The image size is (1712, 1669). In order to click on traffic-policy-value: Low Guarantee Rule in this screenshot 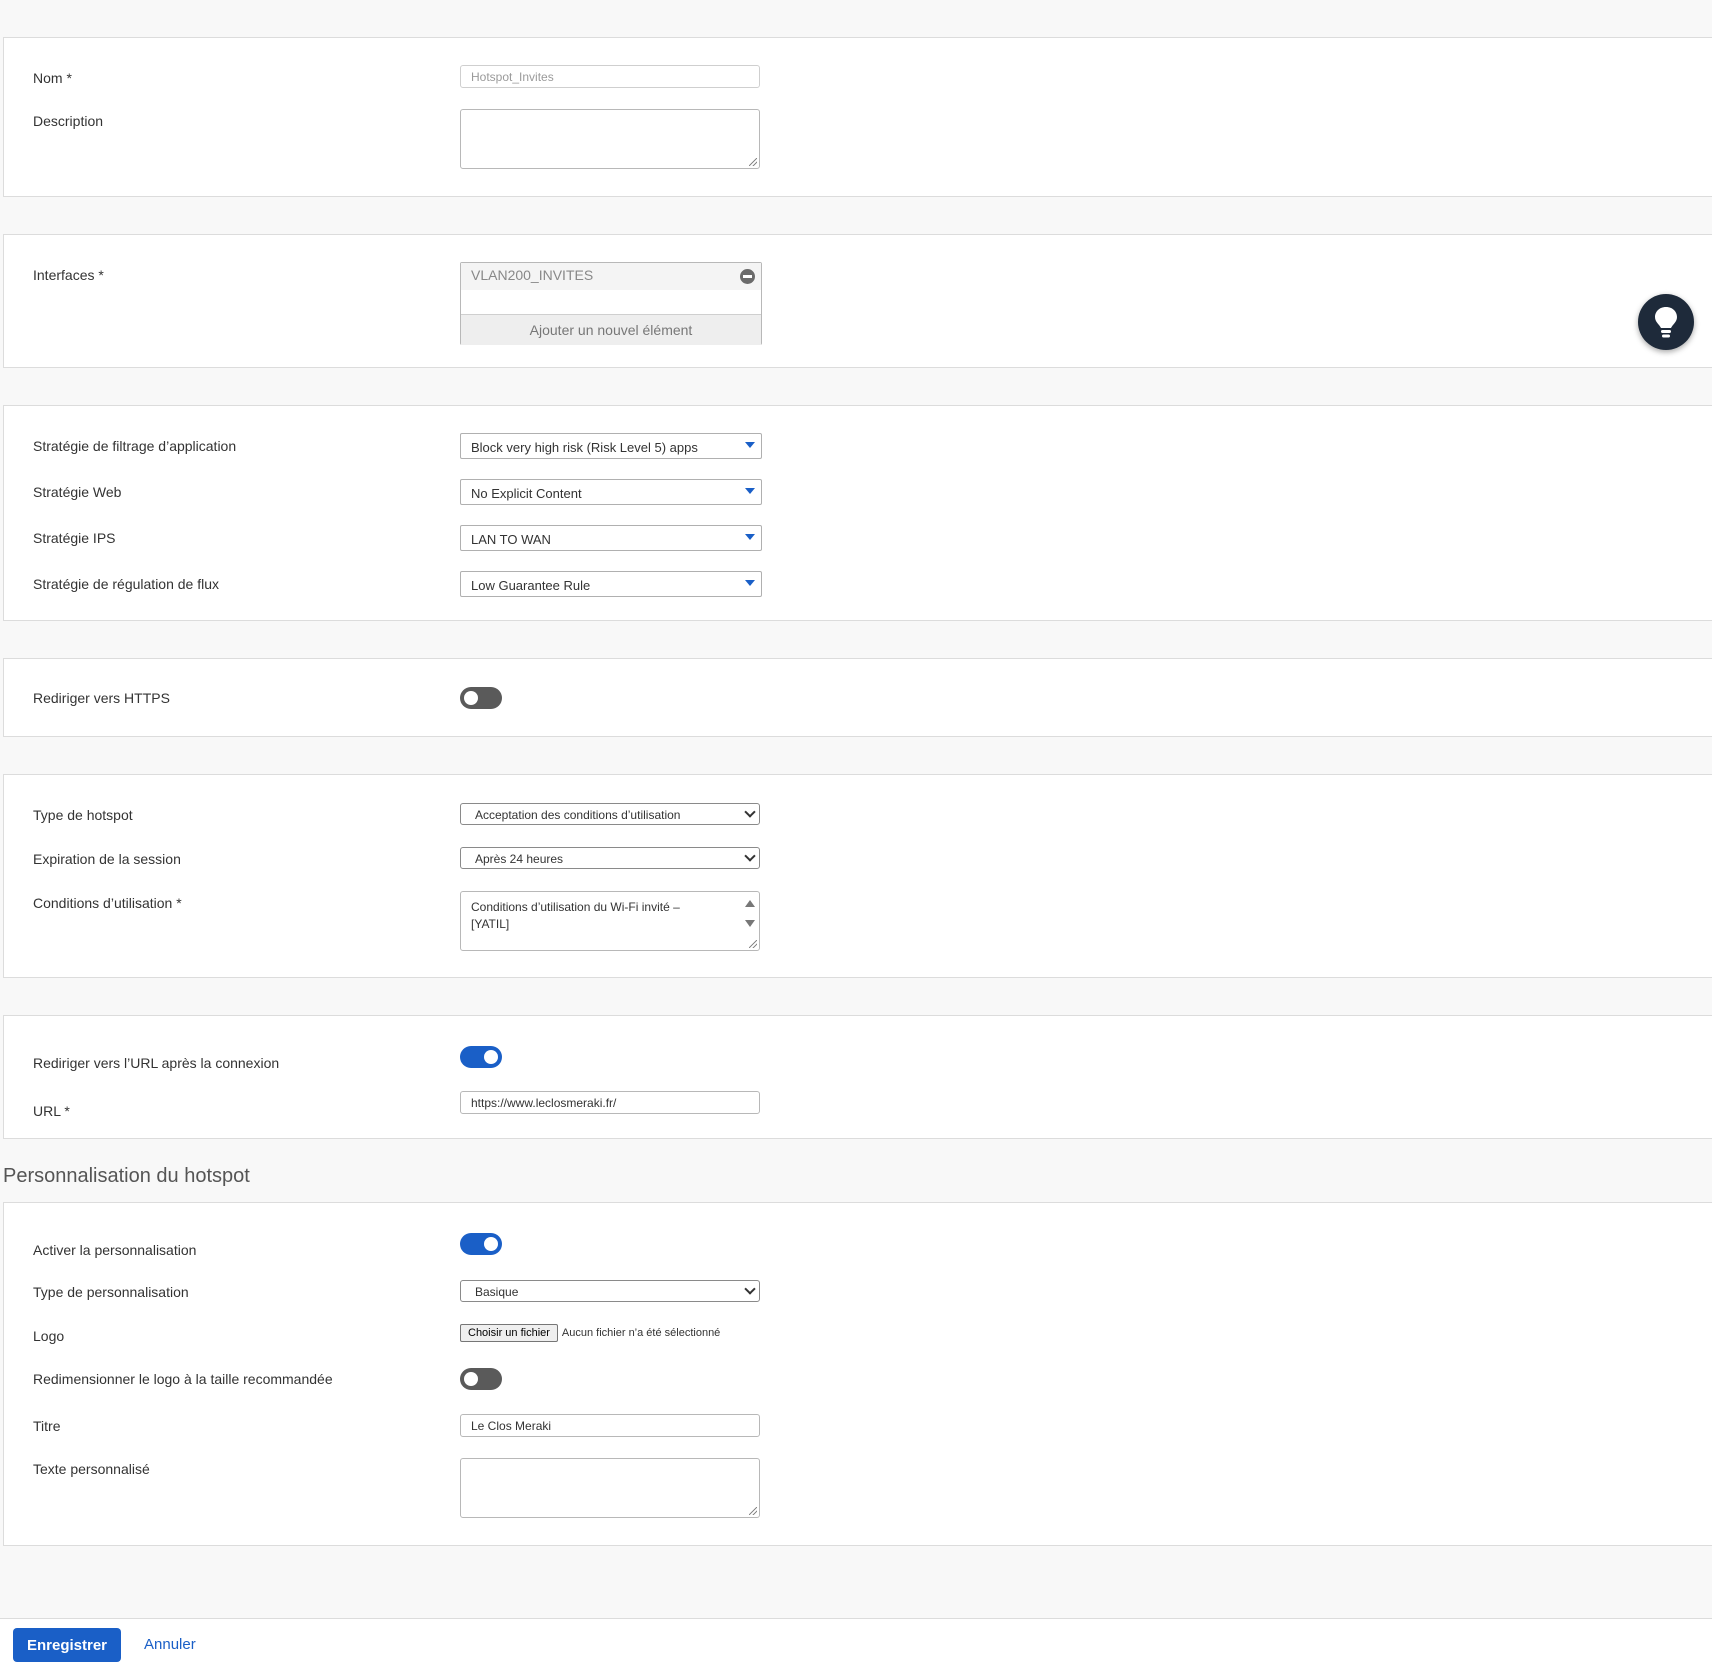, I will do `click(531, 585)`.